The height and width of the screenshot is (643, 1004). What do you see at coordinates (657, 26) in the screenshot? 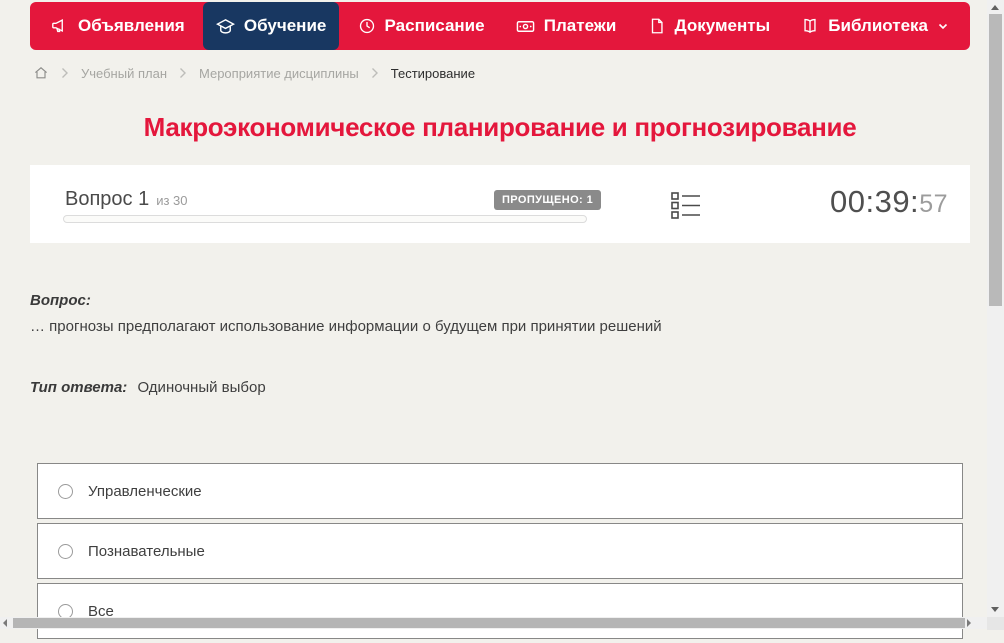
I see `document-icon` at bounding box center [657, 26].